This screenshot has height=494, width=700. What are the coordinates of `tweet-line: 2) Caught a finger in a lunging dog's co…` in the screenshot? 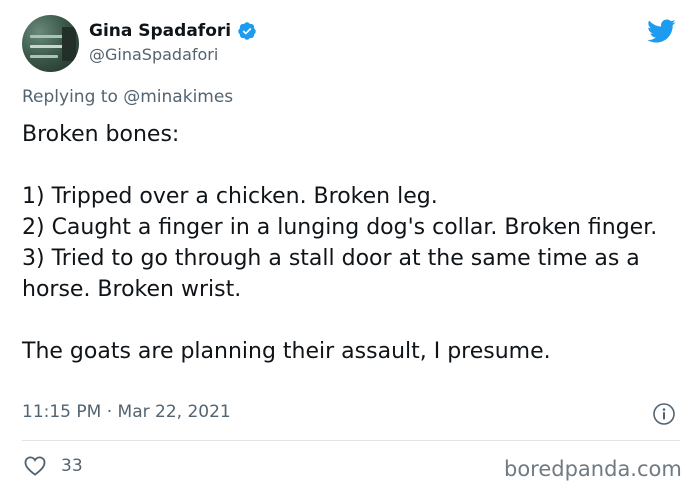 It's located at (340, 227).